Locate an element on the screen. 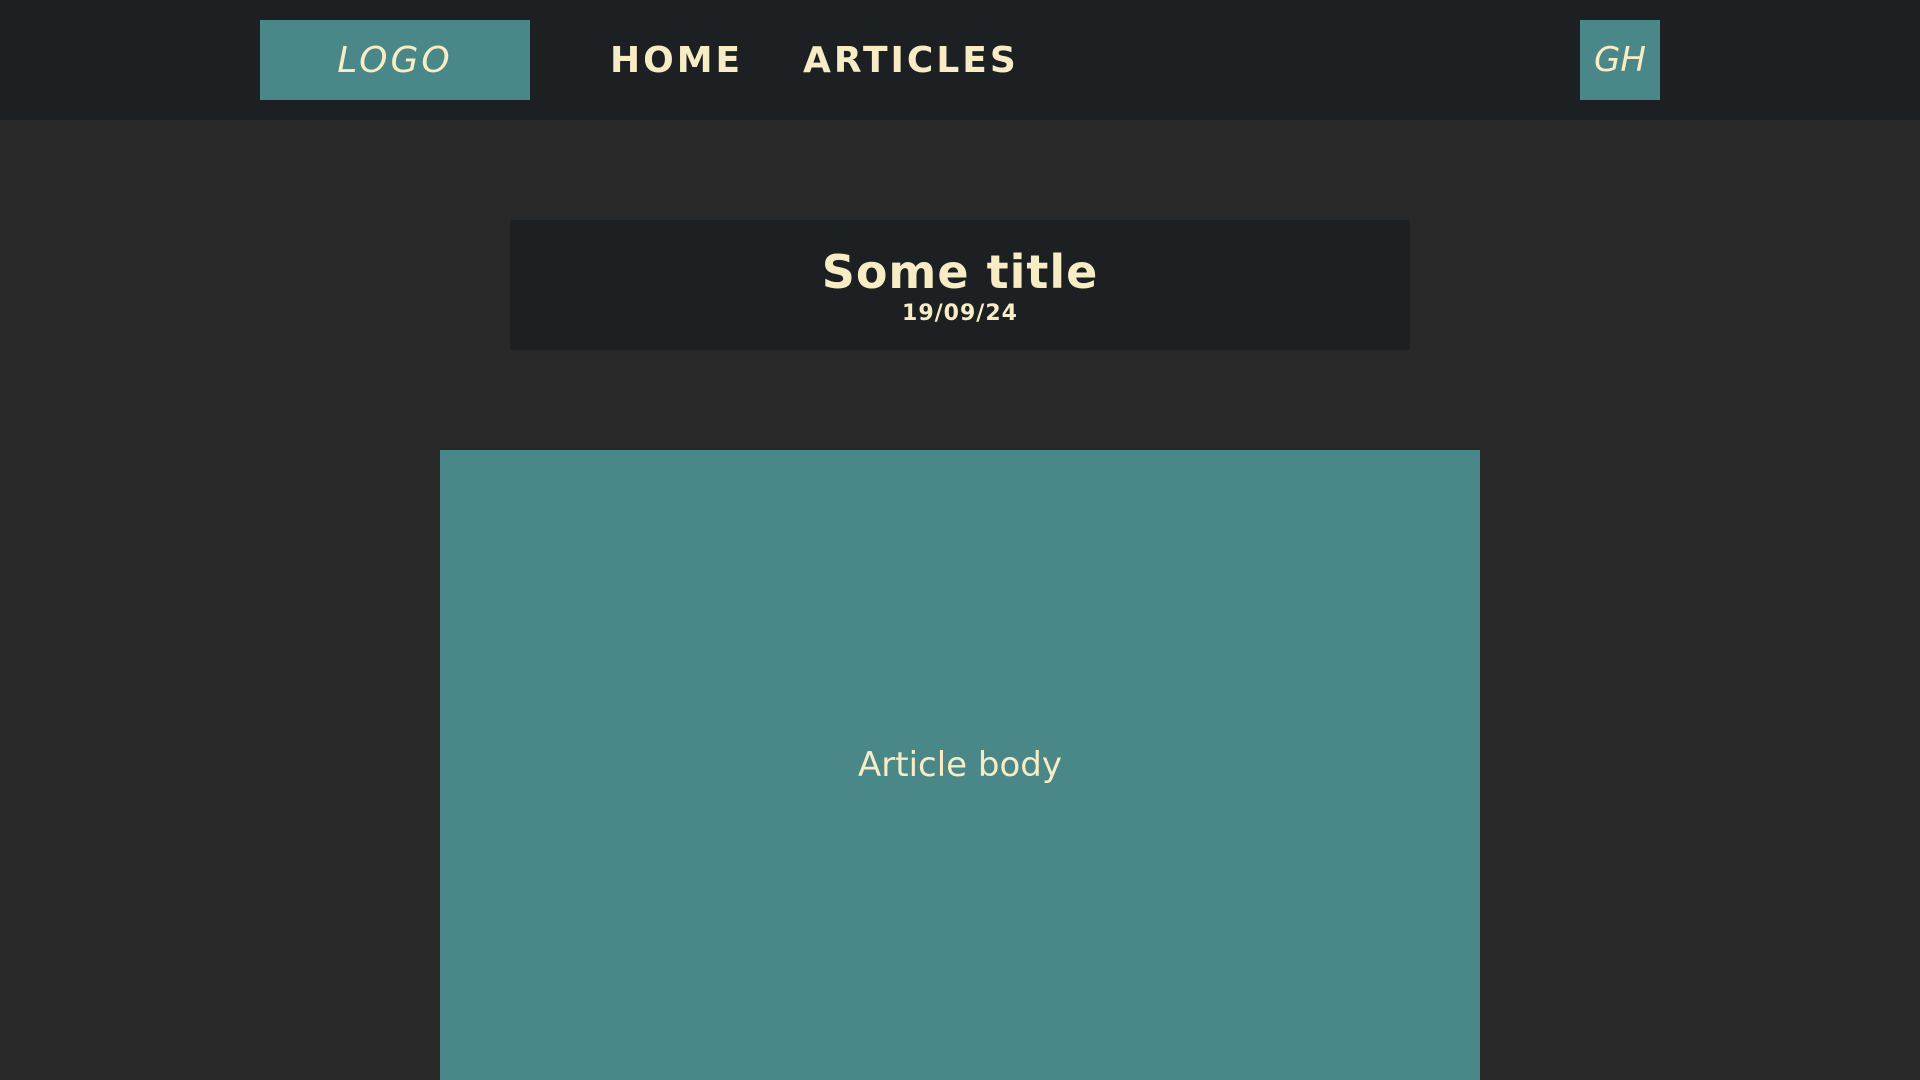  github-link: GH is located at coordinates (1620, 60).